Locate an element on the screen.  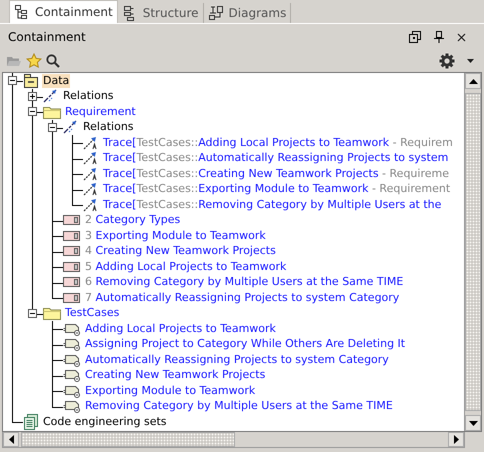
caret-icon is located at coordinates (470, 61).